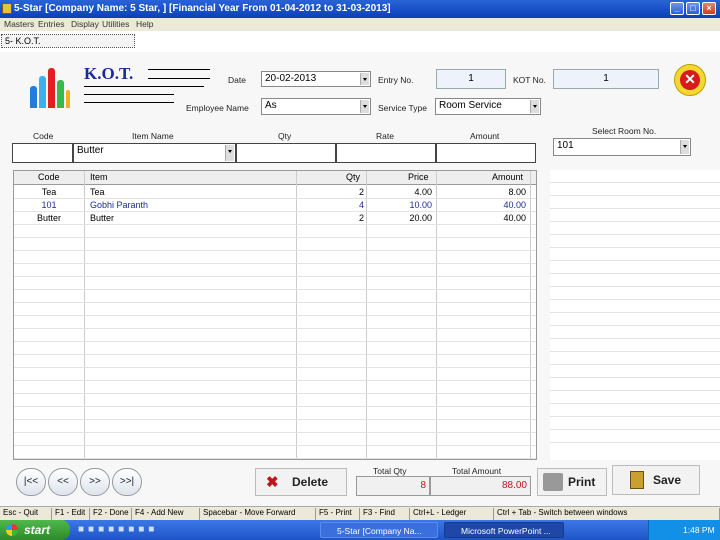  Describe the element at coordinates (127, 482) in the screenshot. I see `last-record-button: >>|` at that location.